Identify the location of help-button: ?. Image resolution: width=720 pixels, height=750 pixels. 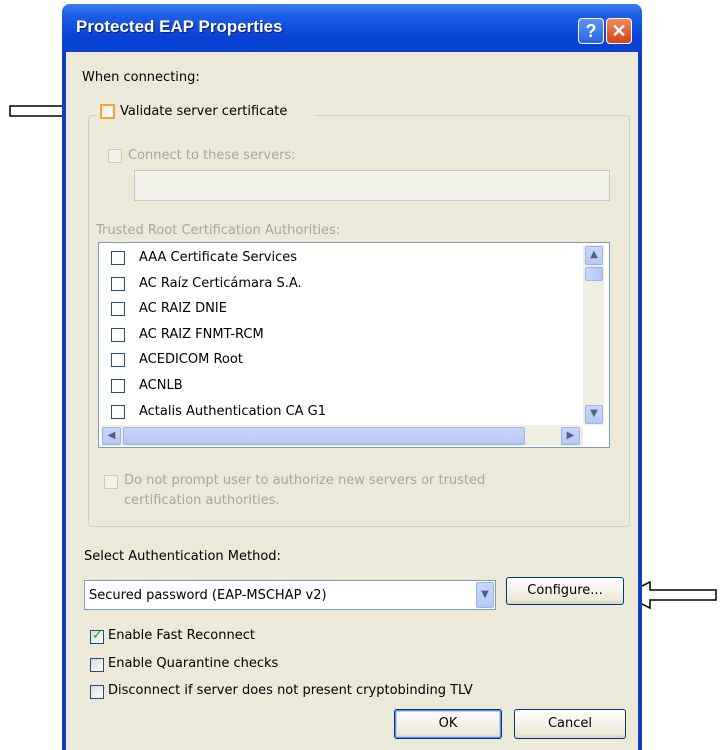
(591, 31).